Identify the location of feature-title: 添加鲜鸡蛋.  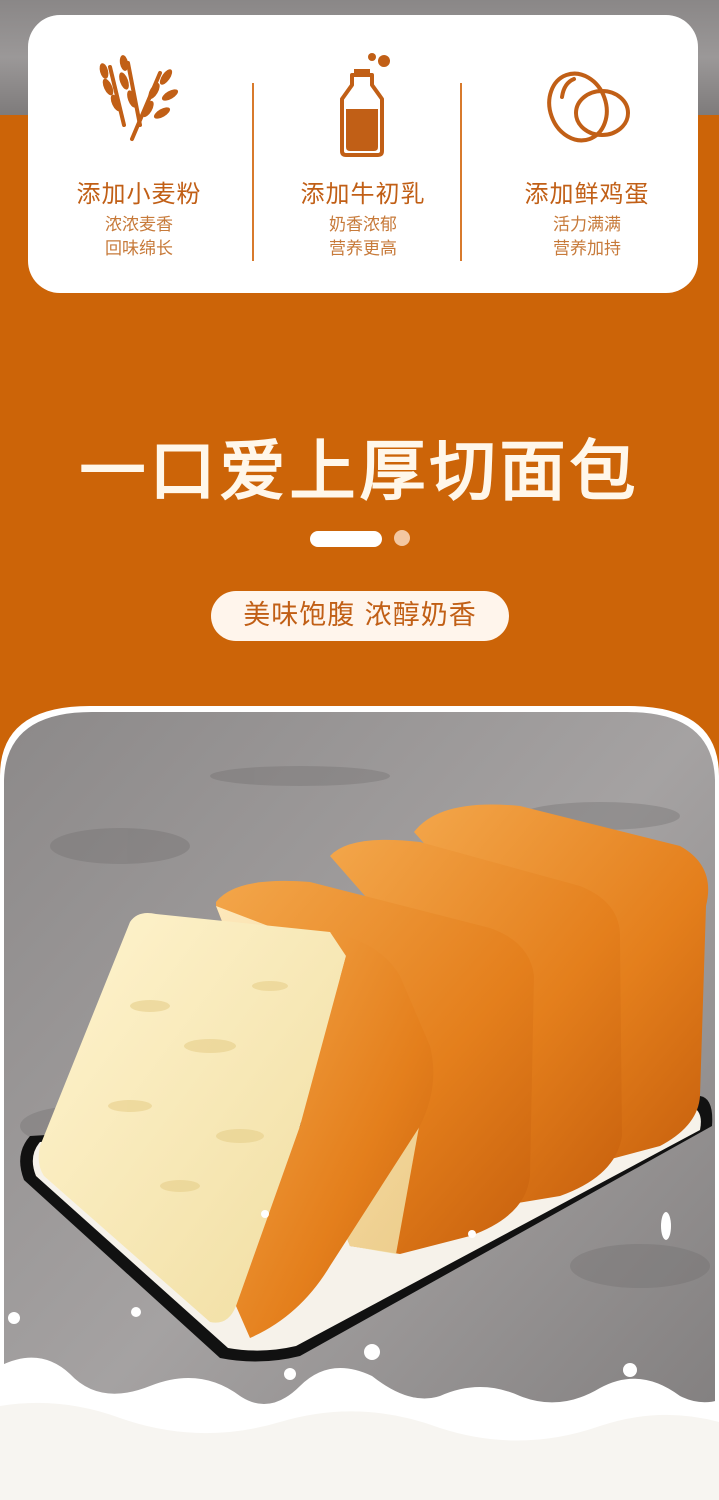
(587, 194).